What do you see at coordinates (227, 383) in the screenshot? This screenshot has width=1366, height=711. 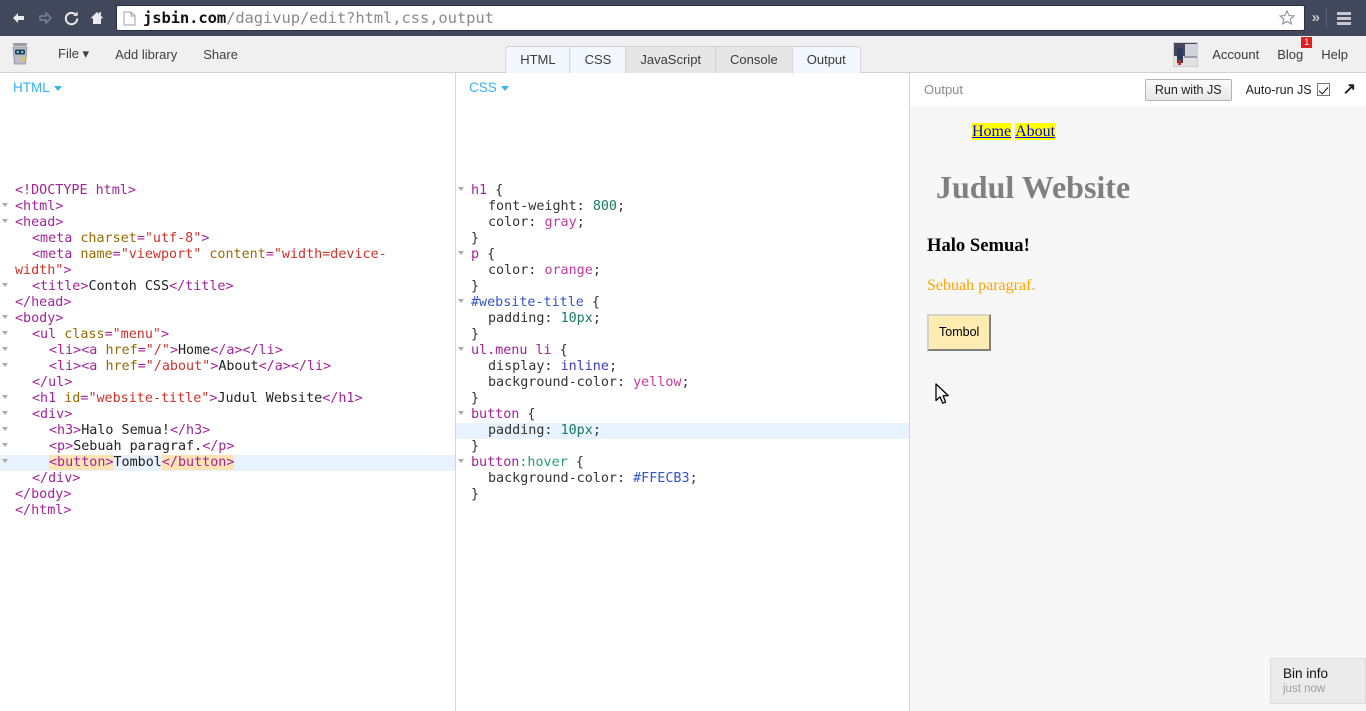 I see `code-line: </ul>` at bounding box center [227, 383].